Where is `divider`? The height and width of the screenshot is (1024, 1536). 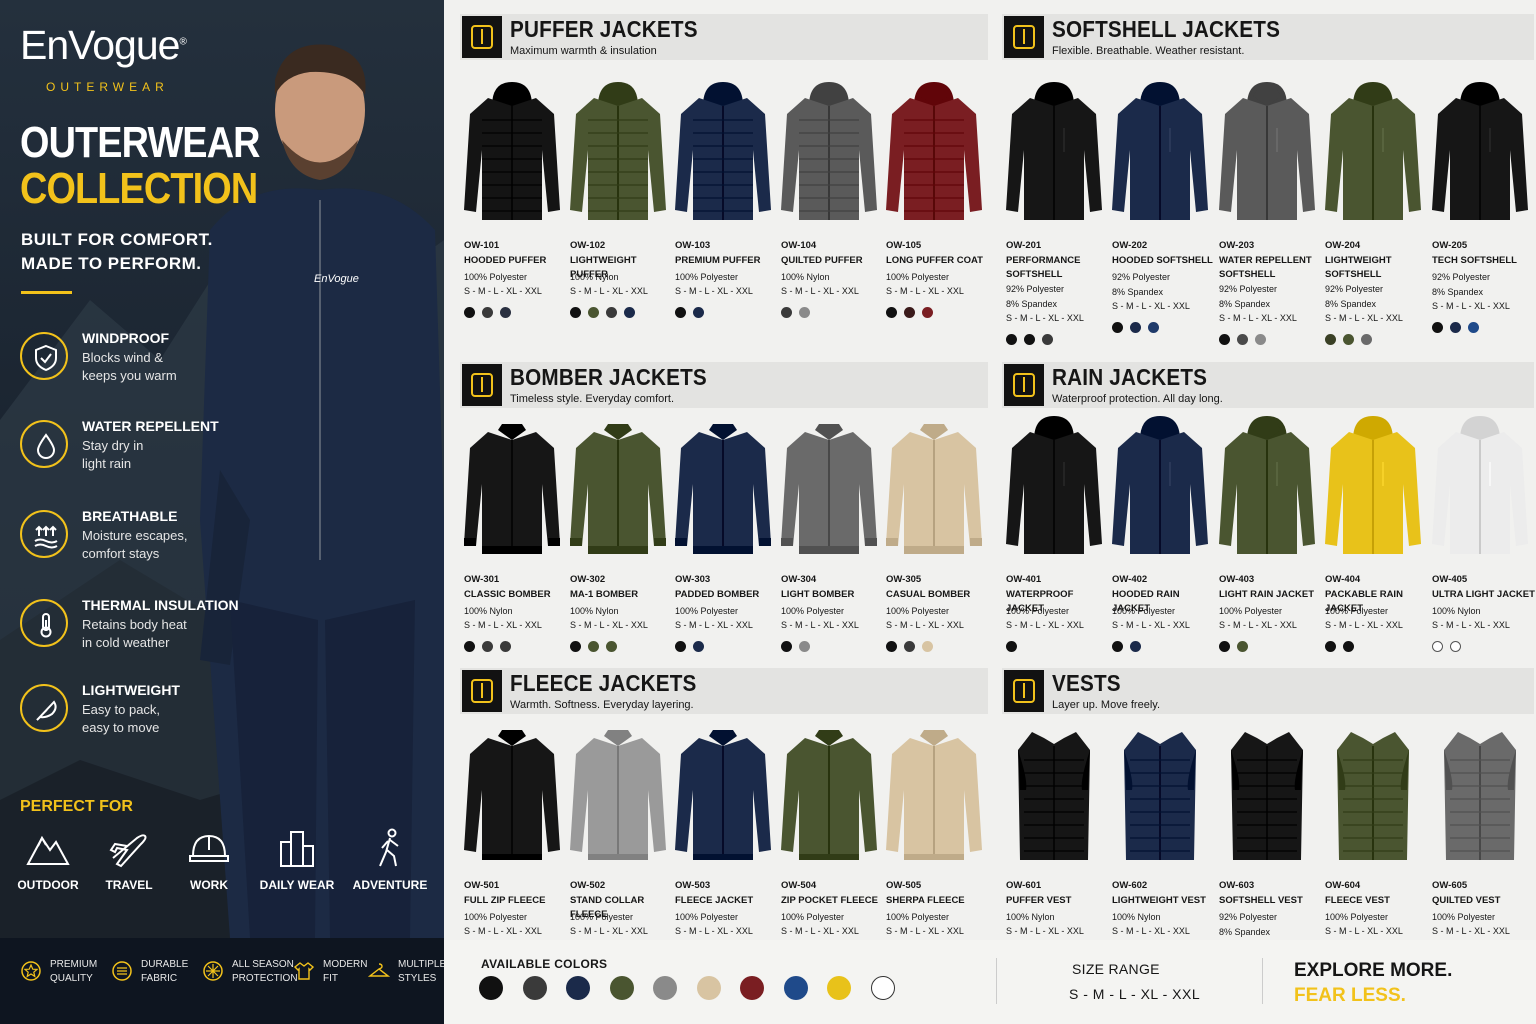 divider is located at coordinates (1262, 981).